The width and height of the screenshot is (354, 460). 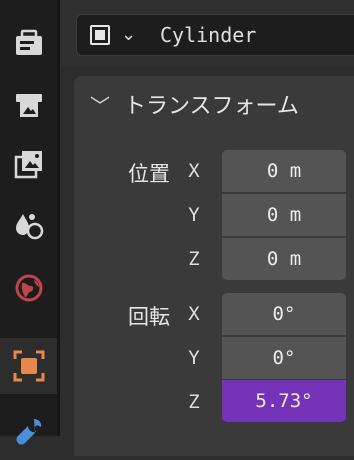 What do you see at coordinates (284, 314) in the screenshot?
I see `rotation-x-field: 0°` at bounding box center [284, 314].